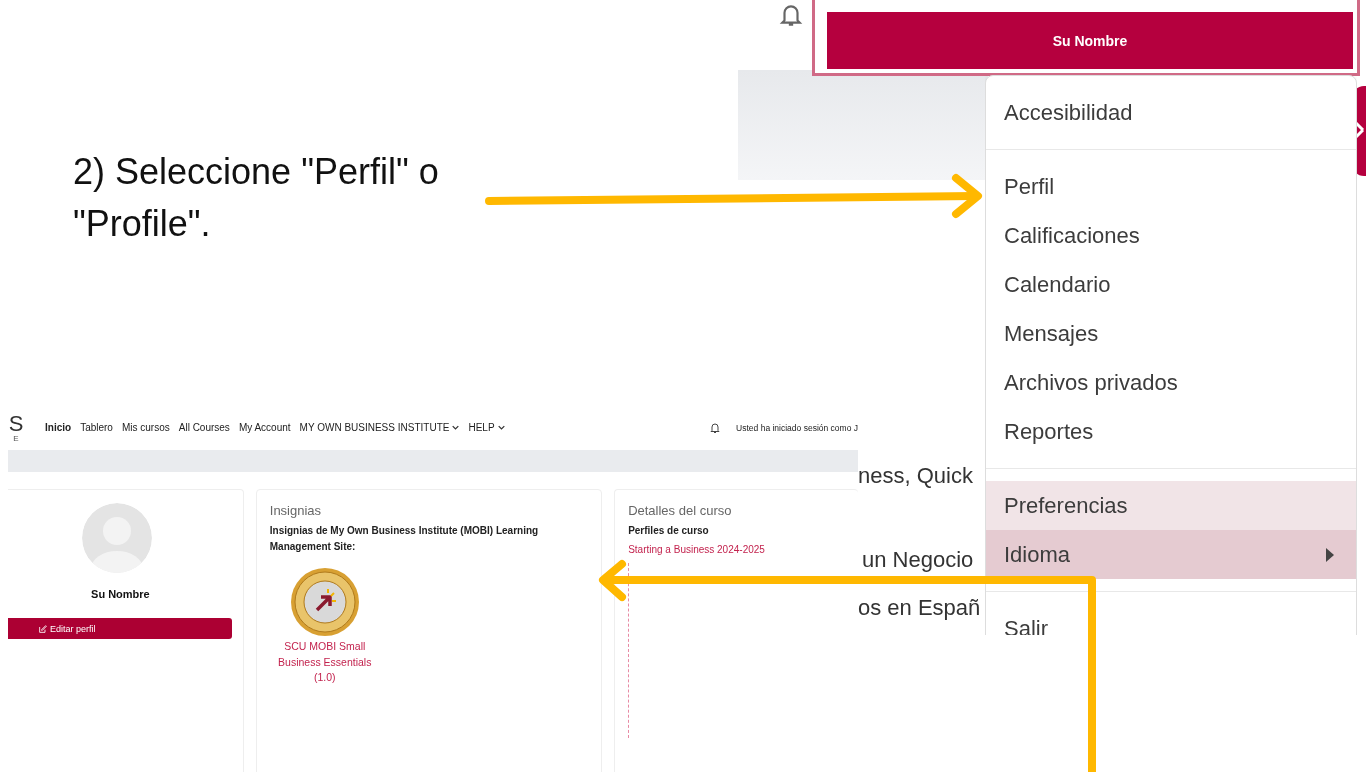  I want to click on menu-item: Calendario, so click(1171, 284).